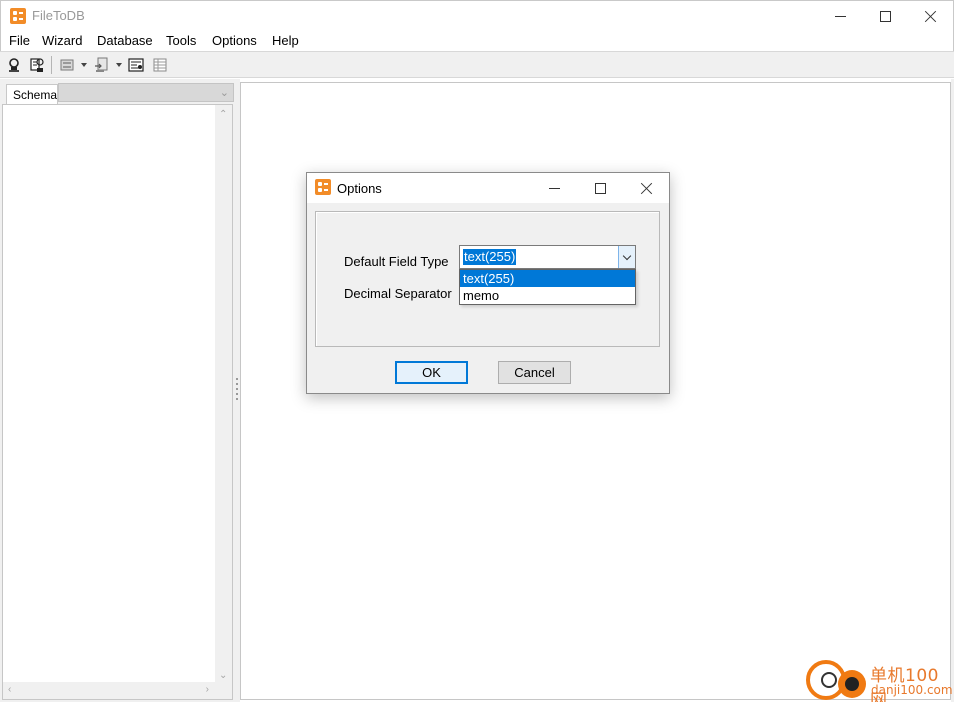 The image size is (954, 702). I want to click on minimize-button, so click(840, 16).